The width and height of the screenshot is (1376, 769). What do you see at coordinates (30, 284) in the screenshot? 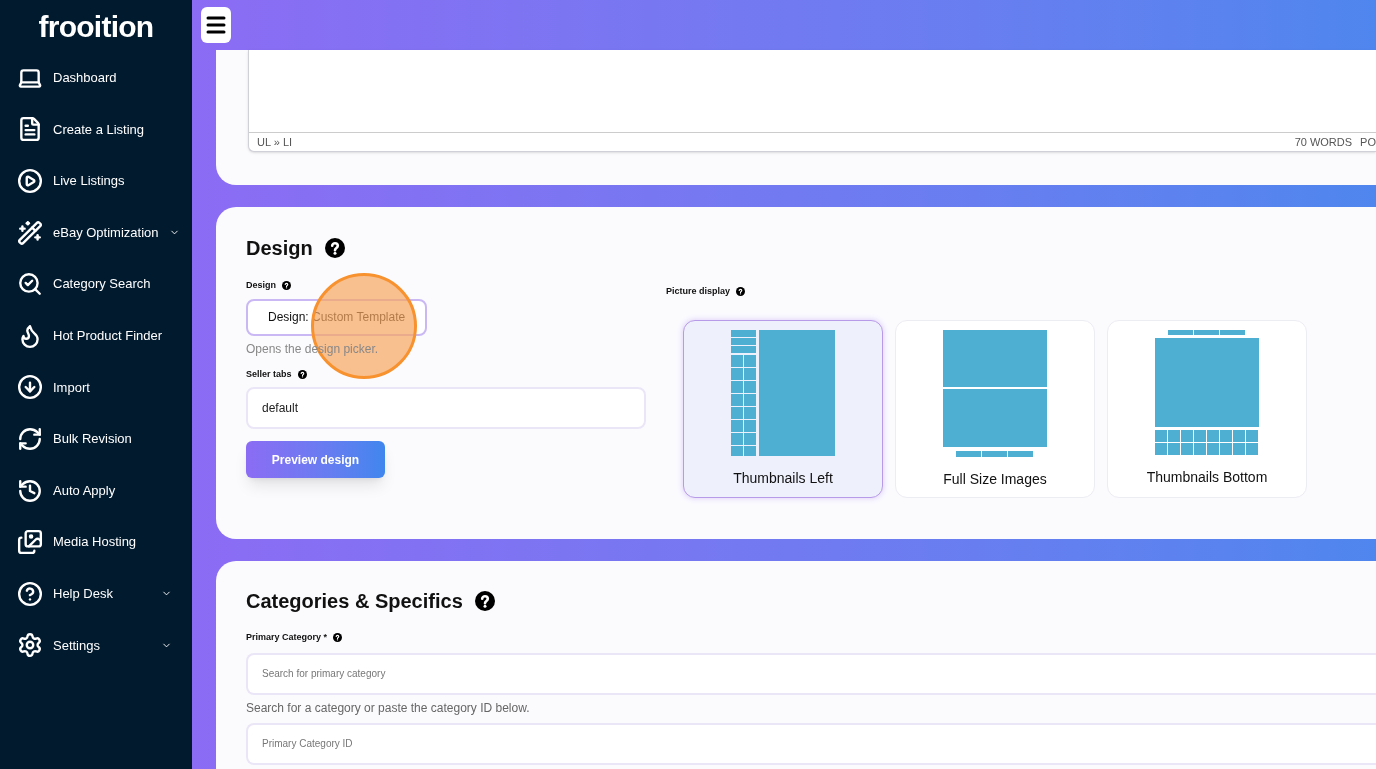
I see `search-icon` at bounding box center [30, 284].